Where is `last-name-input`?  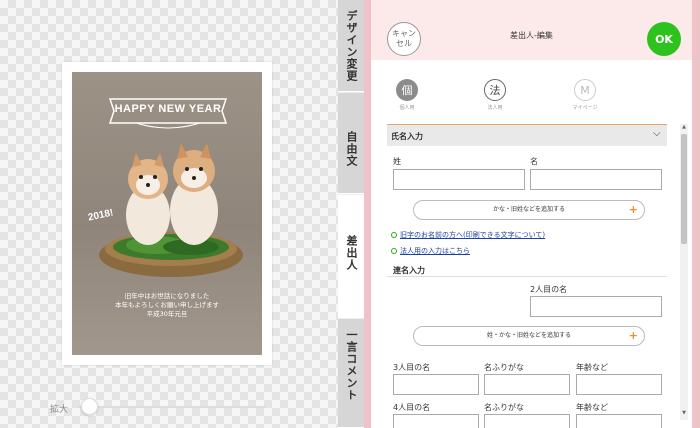 last-name-input is located at coordinates (459, 179).